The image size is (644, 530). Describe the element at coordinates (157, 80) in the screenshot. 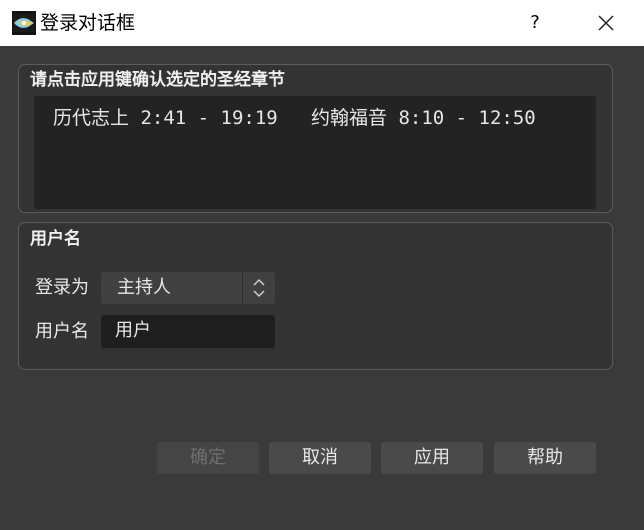

I see `verses-group-title: 请点击应用键确认选定的圣经章节` at that location.